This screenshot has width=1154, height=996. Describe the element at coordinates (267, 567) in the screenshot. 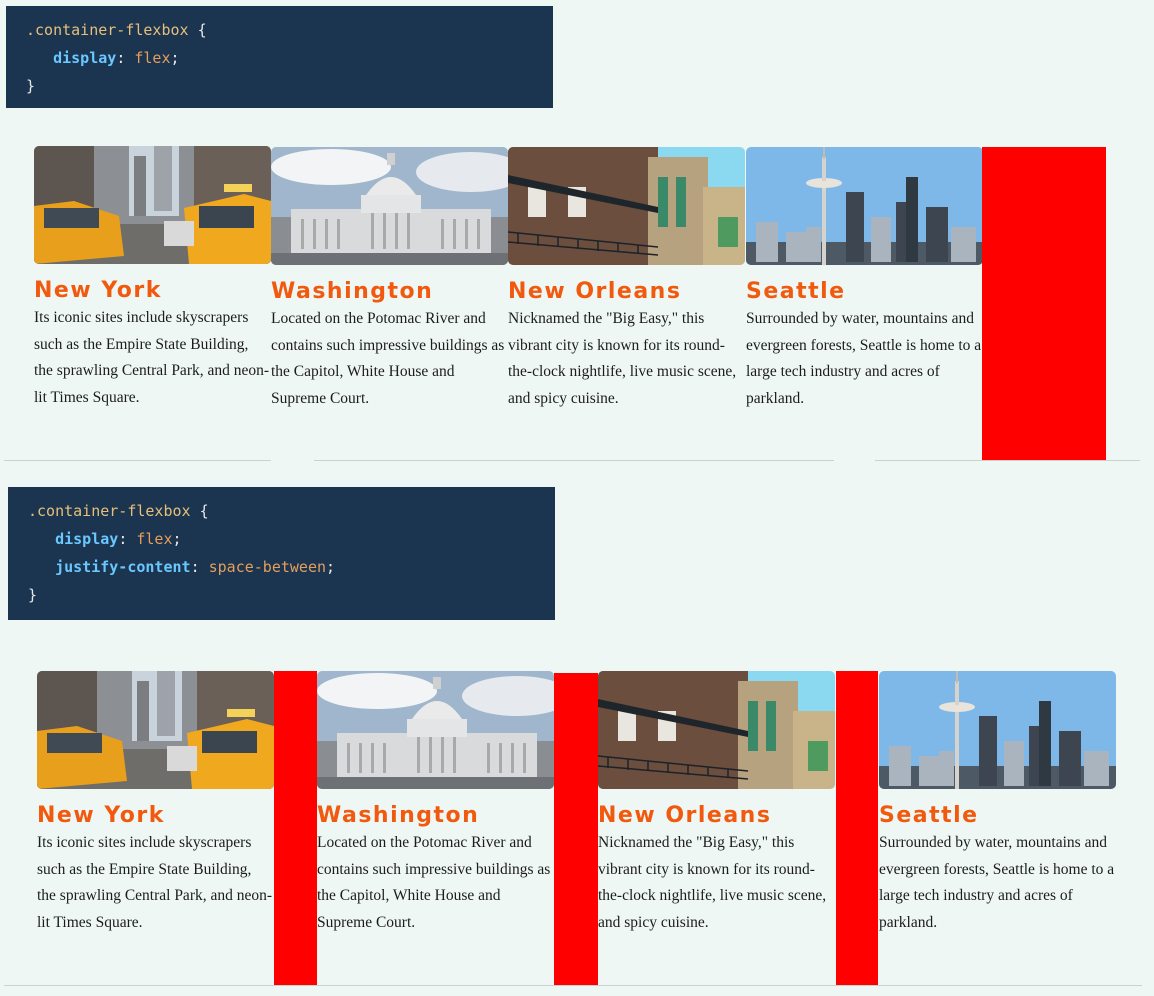

I see `css-value: space-between` at that location.